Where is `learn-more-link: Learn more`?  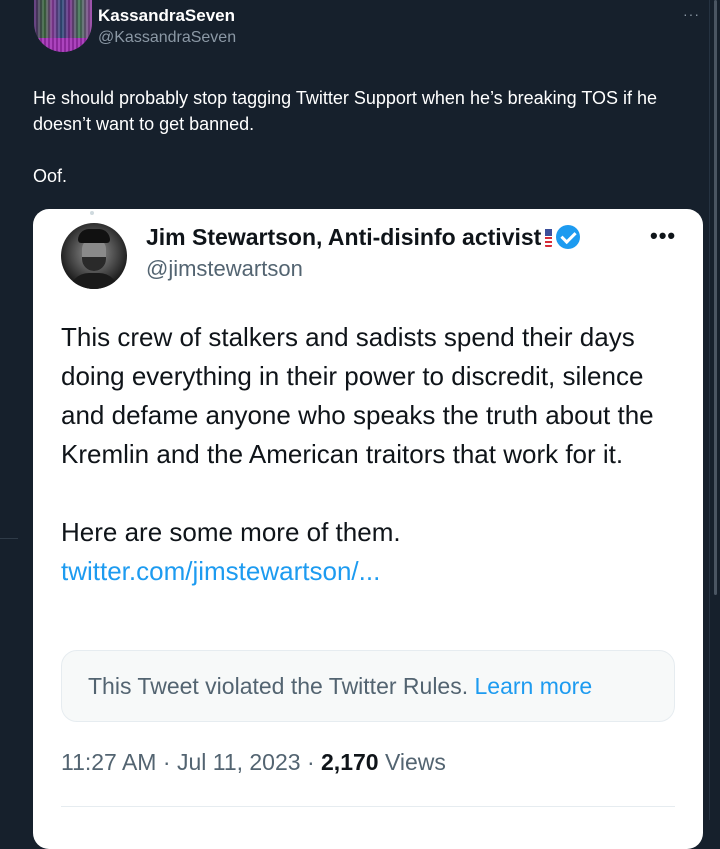 learn-more-link: Learn more is located at coordinates (534, 686).